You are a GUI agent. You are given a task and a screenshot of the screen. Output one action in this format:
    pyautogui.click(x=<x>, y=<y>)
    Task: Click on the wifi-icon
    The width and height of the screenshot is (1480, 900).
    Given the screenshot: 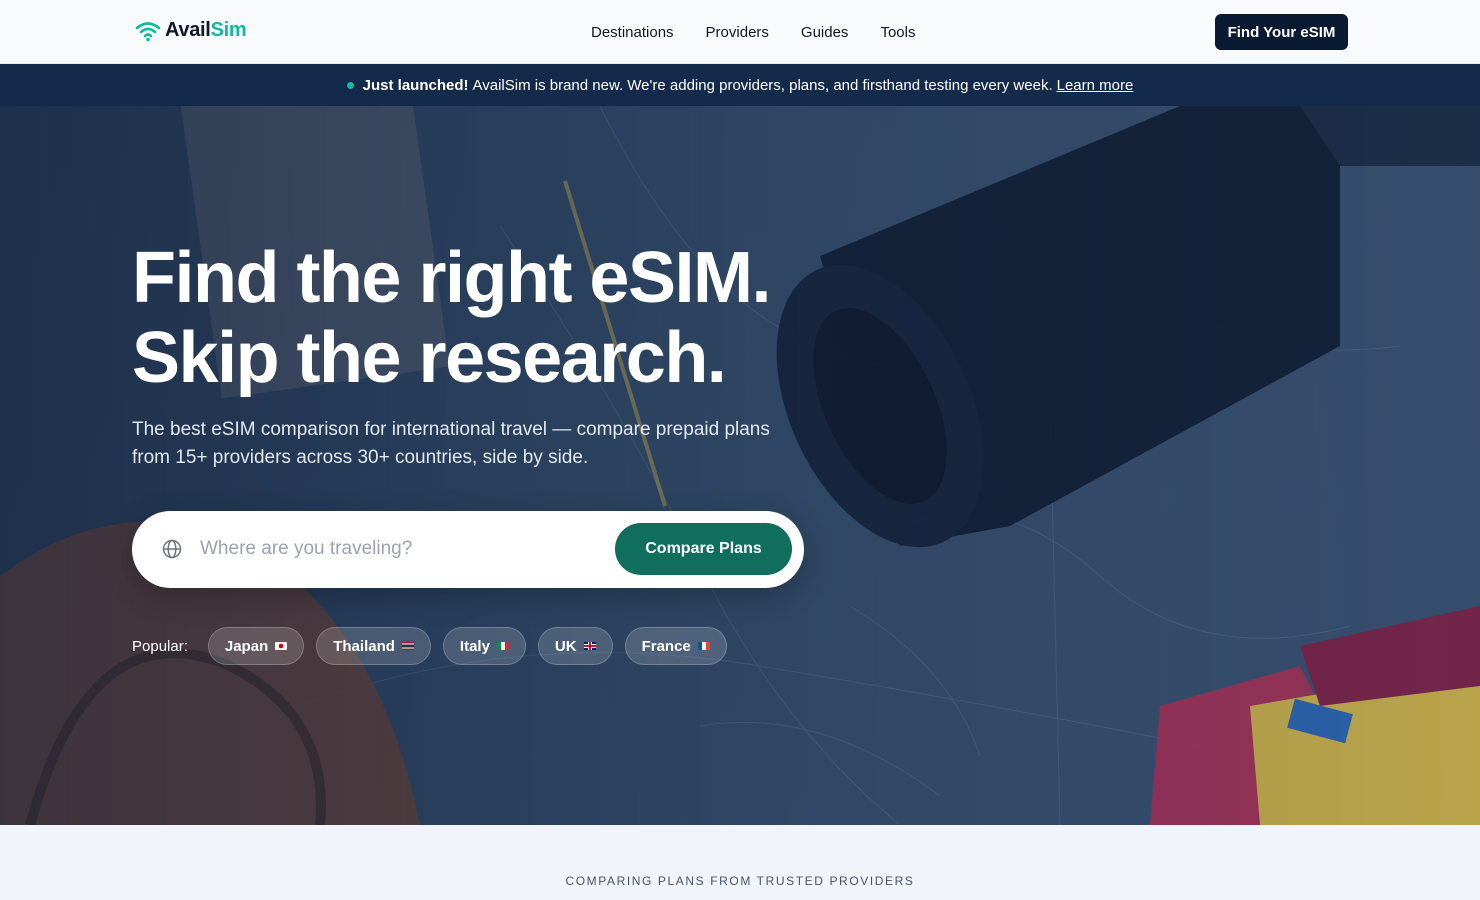 What is the action you would take?
    pyautogui.click(x=148, y=31)
    